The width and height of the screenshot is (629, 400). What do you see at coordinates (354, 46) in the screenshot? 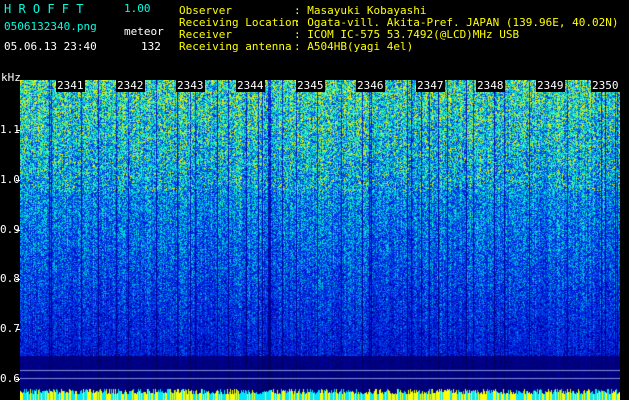
I see `antenna-value: : A504HB(yagi 4el)` at bounding box center [354, 46].